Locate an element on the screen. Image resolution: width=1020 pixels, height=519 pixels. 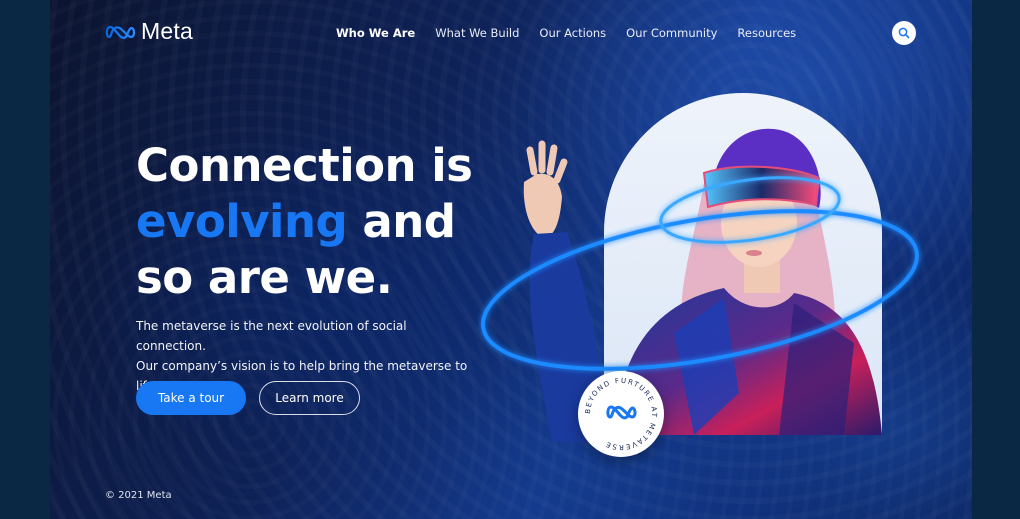
metaverse-badge: BEYOND FURTURE AT METAVERSE is located at coordinates (621, 414).